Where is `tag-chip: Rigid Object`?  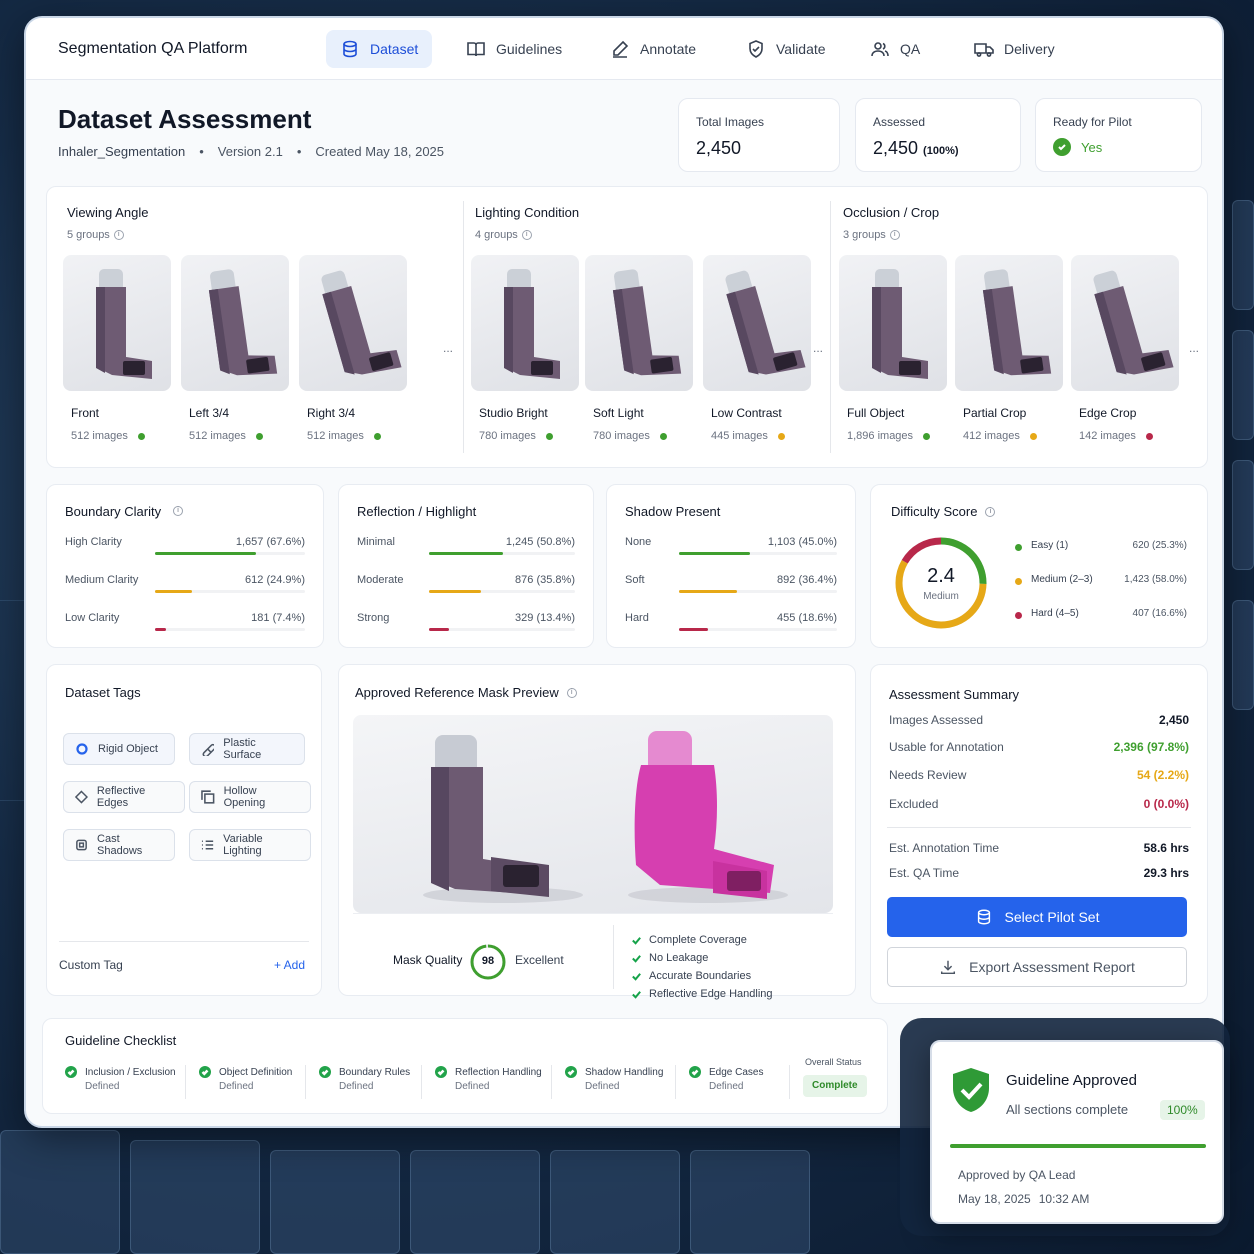 tag-chip: Rigid Object is located at coordinates (119, 749).